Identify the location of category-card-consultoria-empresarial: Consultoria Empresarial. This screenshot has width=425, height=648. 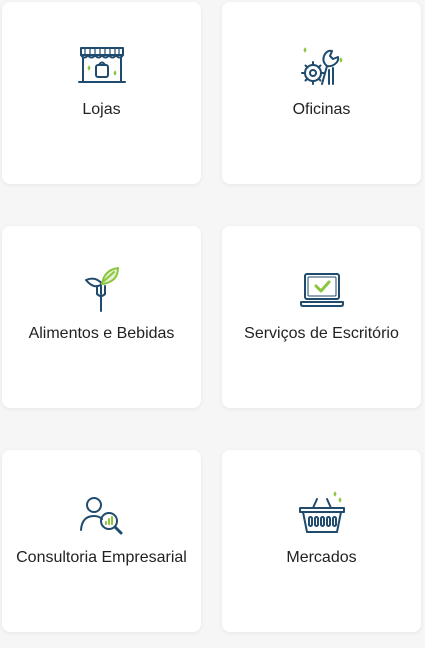
(101, 541).